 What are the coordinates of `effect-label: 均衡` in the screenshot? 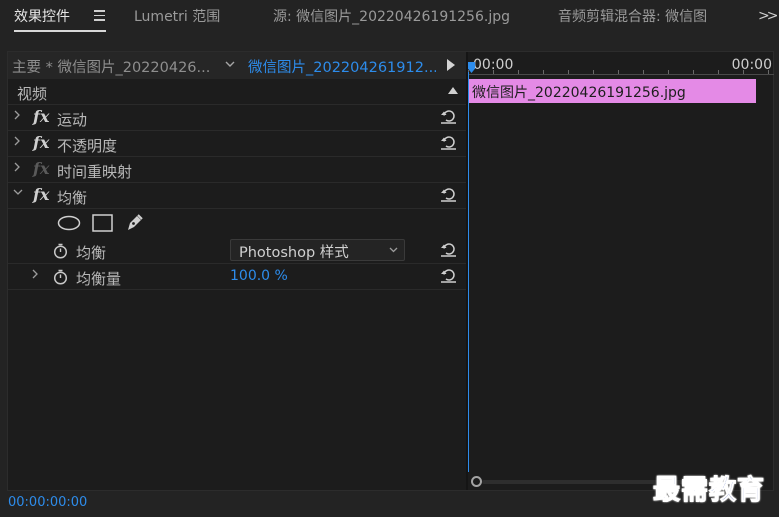 It's located at (72, 198).